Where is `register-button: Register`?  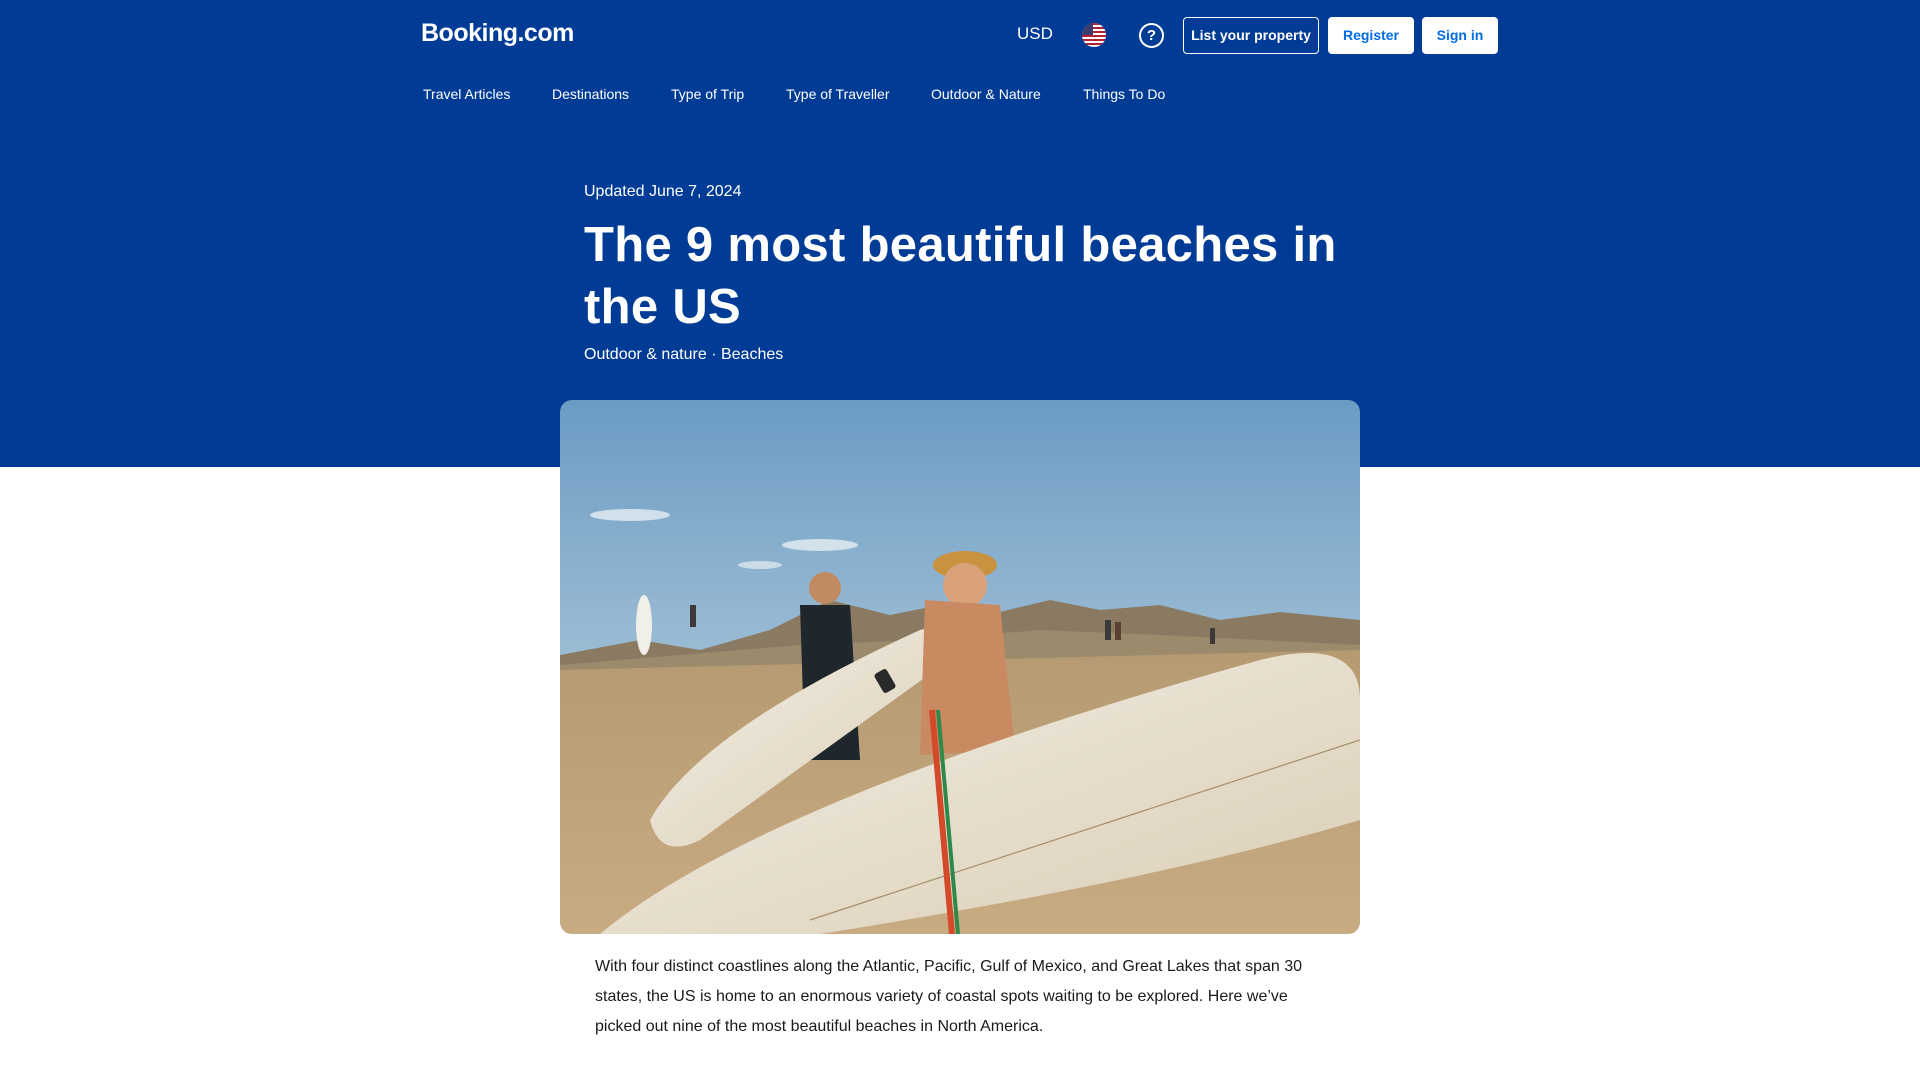 register-button: Register is located at coordinates (1371, 35).